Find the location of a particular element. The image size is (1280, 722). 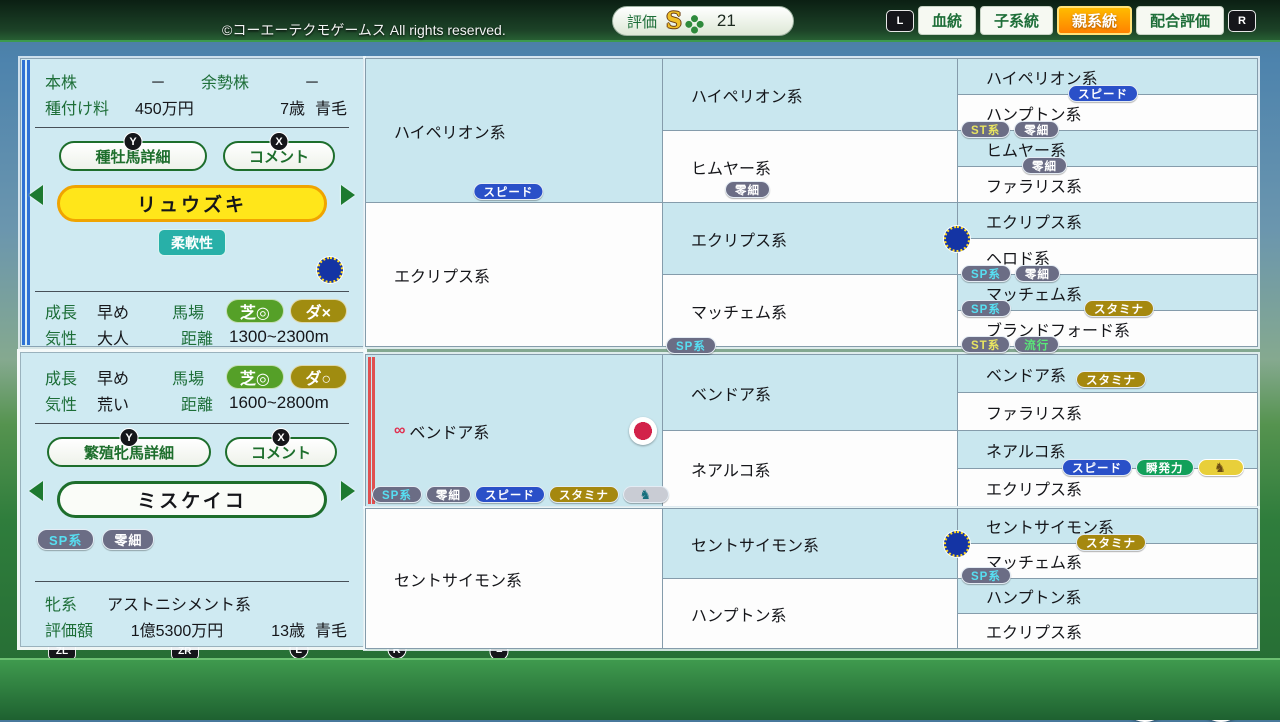

horse-icon-badge: ♞ is located at coordinates (645, 494).